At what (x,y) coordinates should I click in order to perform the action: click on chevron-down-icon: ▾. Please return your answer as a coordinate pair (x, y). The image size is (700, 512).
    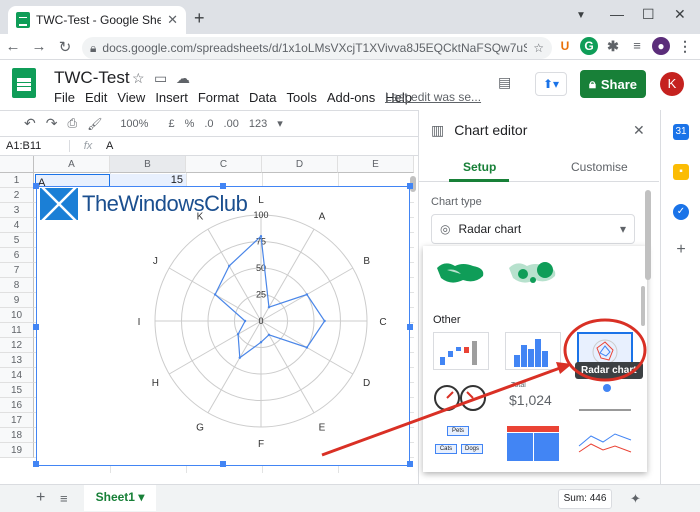
    Looking at the image, I should click on (141, 497).